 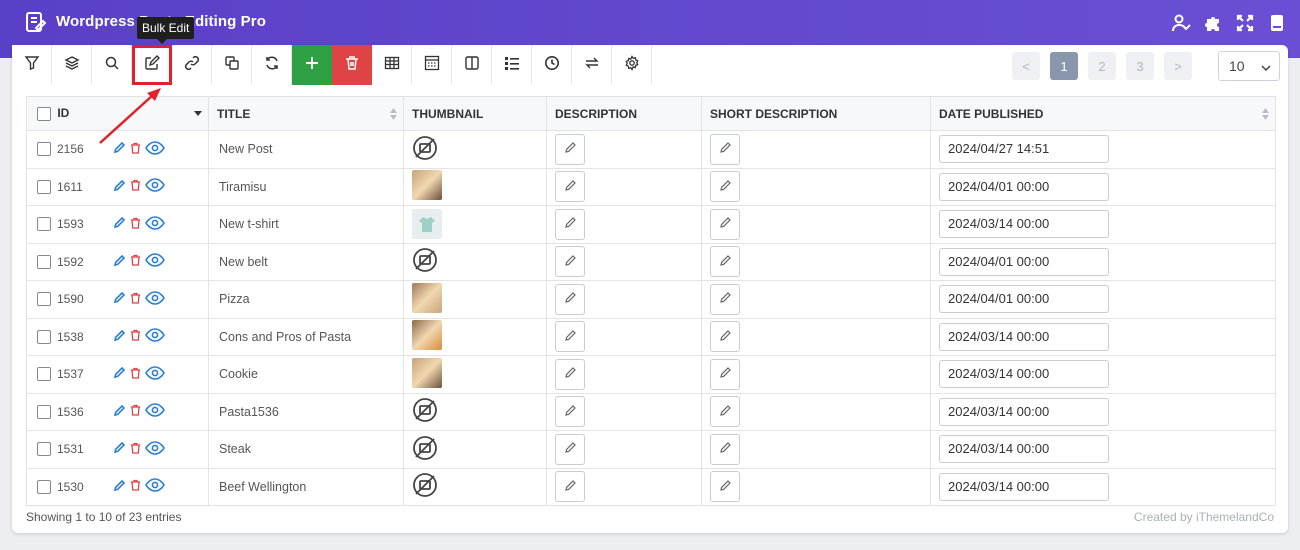 I want to click on title-cell: Cons and Pros of Pasta, so click(x=306, y=337).